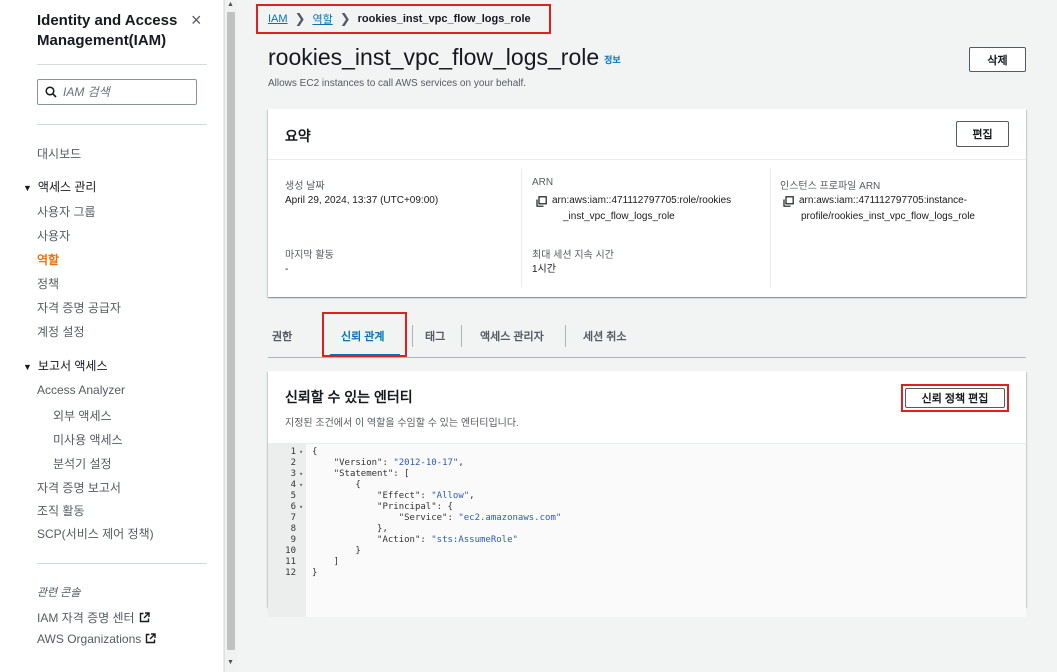 The image size is (1057, 672). Describe the element at coordinates (401, 474) in the screenshot. I see `code-token: : [` at that location.